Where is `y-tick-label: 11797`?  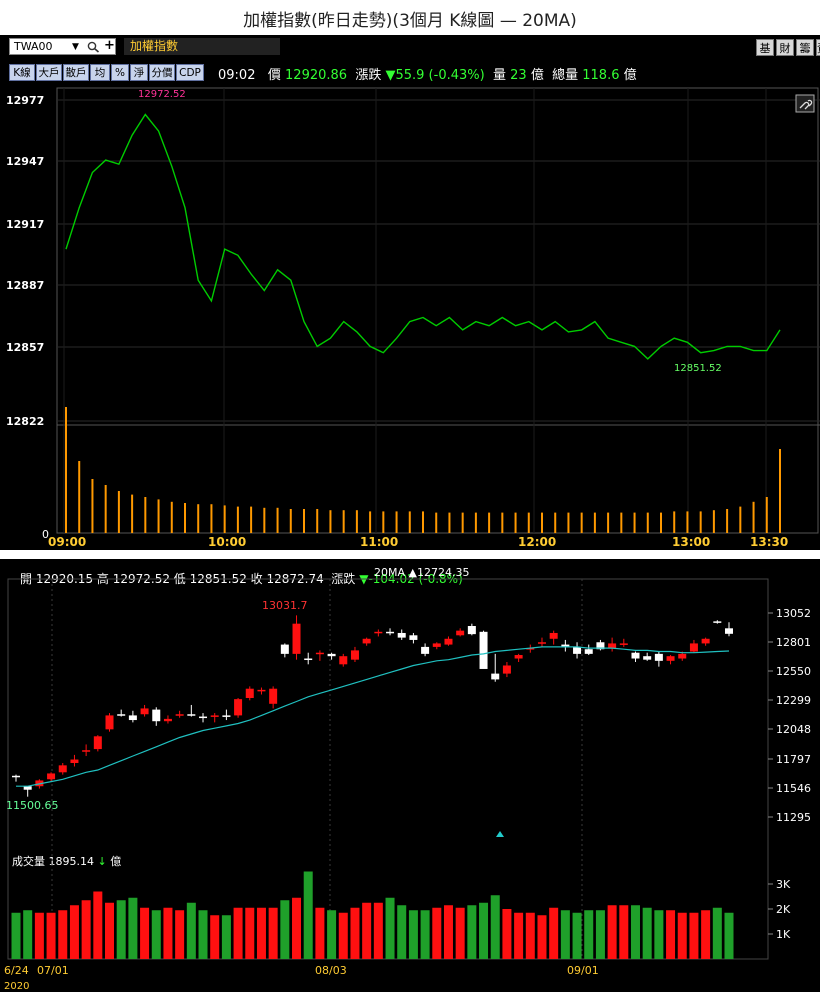 y-tick-label: 11797 is located at coordinates (793, 759).